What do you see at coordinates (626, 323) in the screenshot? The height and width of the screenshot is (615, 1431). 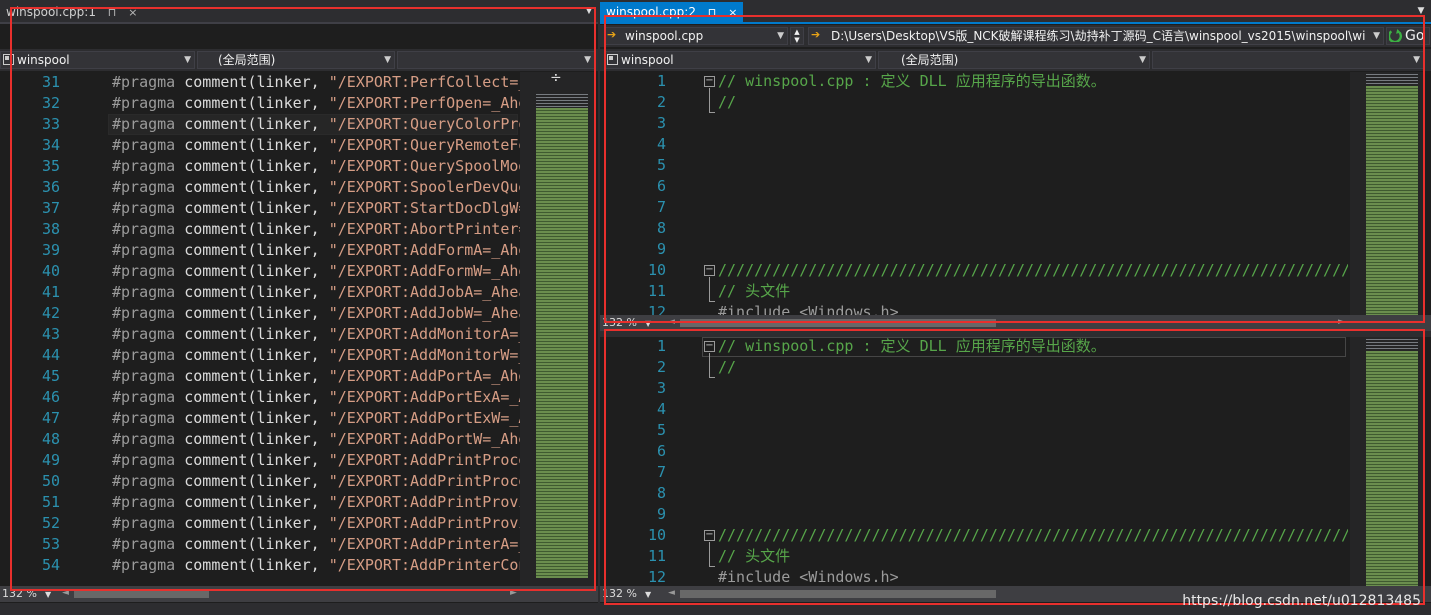 I see `right-top-zoom-level: 132 % ▼` at bounding box center [626, 323].